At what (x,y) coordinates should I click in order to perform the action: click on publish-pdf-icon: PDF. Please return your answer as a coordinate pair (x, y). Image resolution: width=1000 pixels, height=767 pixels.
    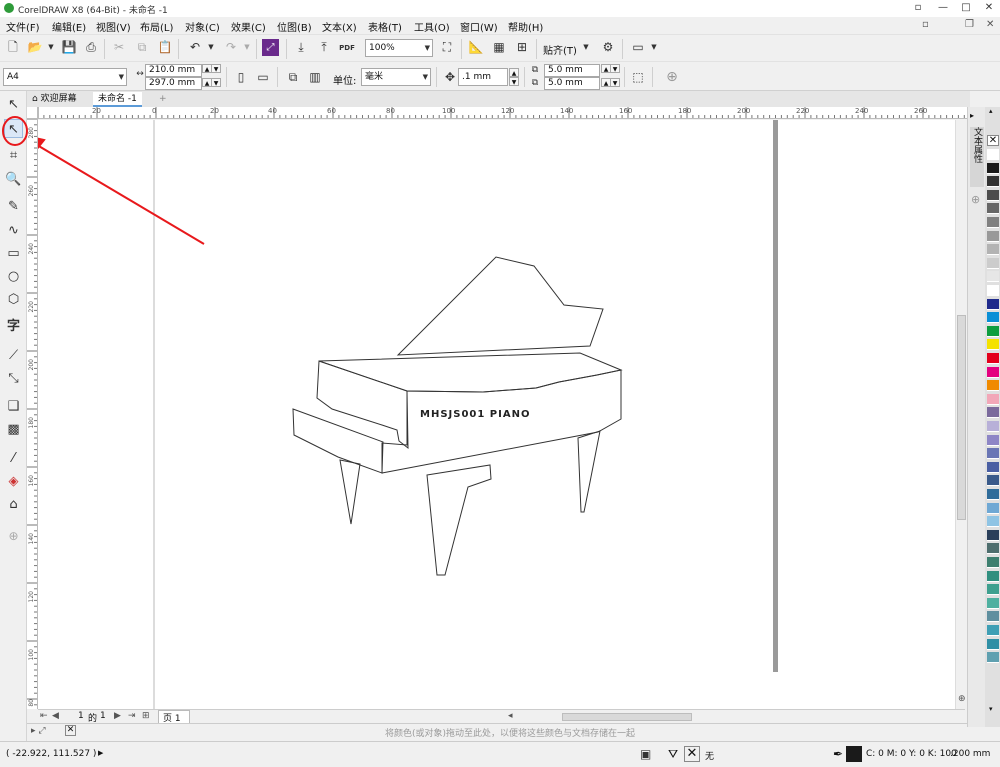
    Looking at the image, I should click on (347, 48).